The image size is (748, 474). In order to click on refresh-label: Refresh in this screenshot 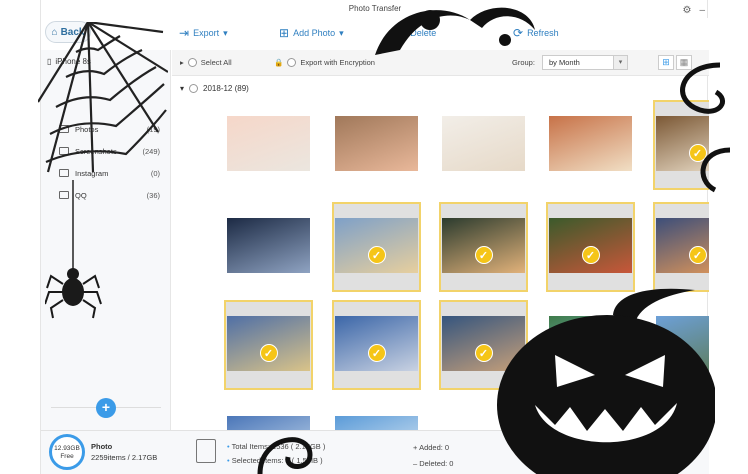, I will do `click(543, 33)`.